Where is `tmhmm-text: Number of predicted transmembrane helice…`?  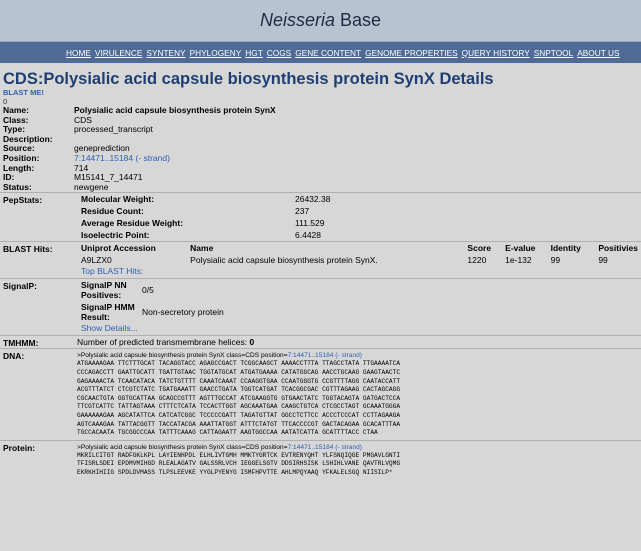 tmhmm-text: Number of predicted transmembrane helice… is located at coordinates (165, 342).